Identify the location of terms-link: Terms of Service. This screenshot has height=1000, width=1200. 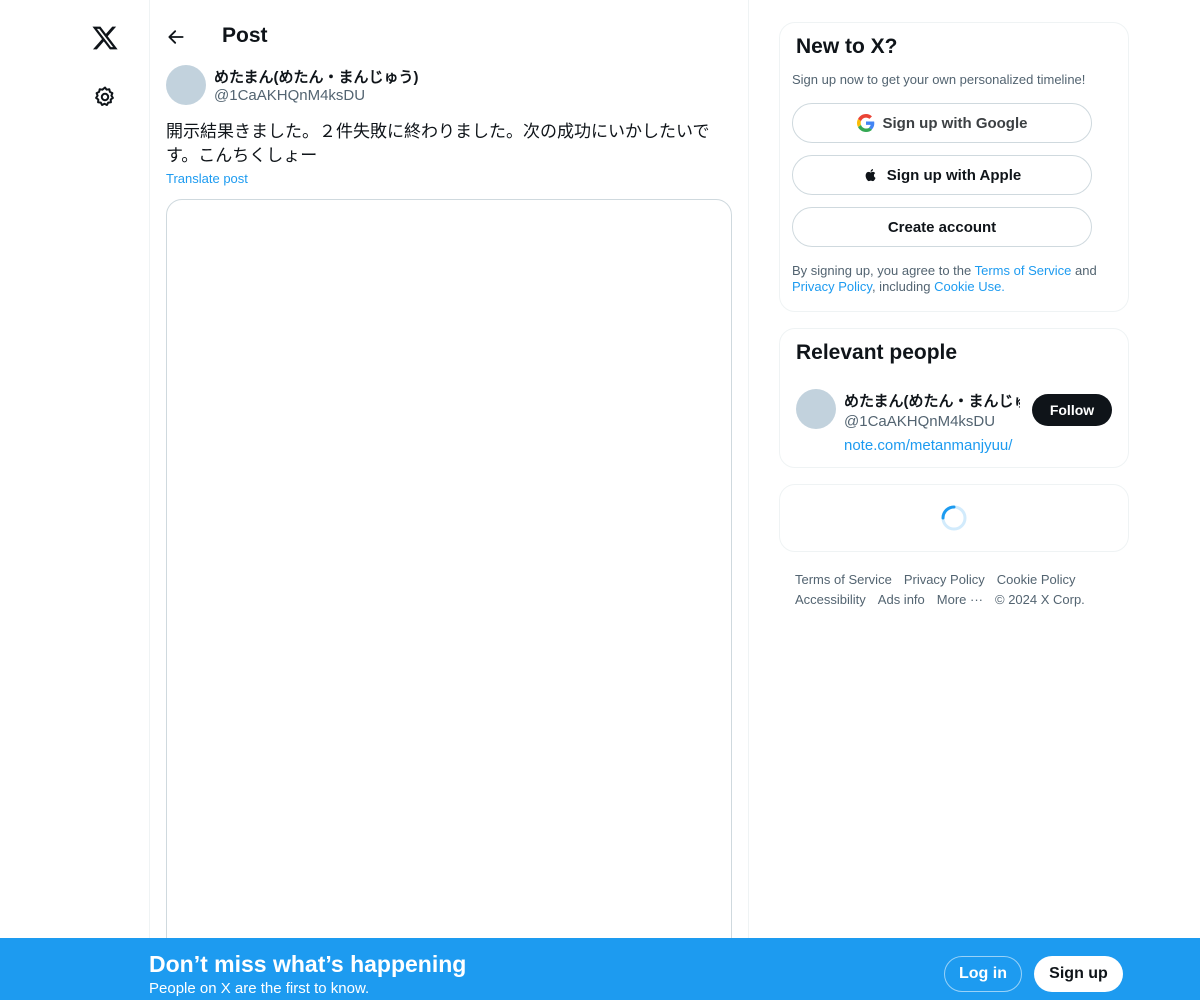
(1023, 270).